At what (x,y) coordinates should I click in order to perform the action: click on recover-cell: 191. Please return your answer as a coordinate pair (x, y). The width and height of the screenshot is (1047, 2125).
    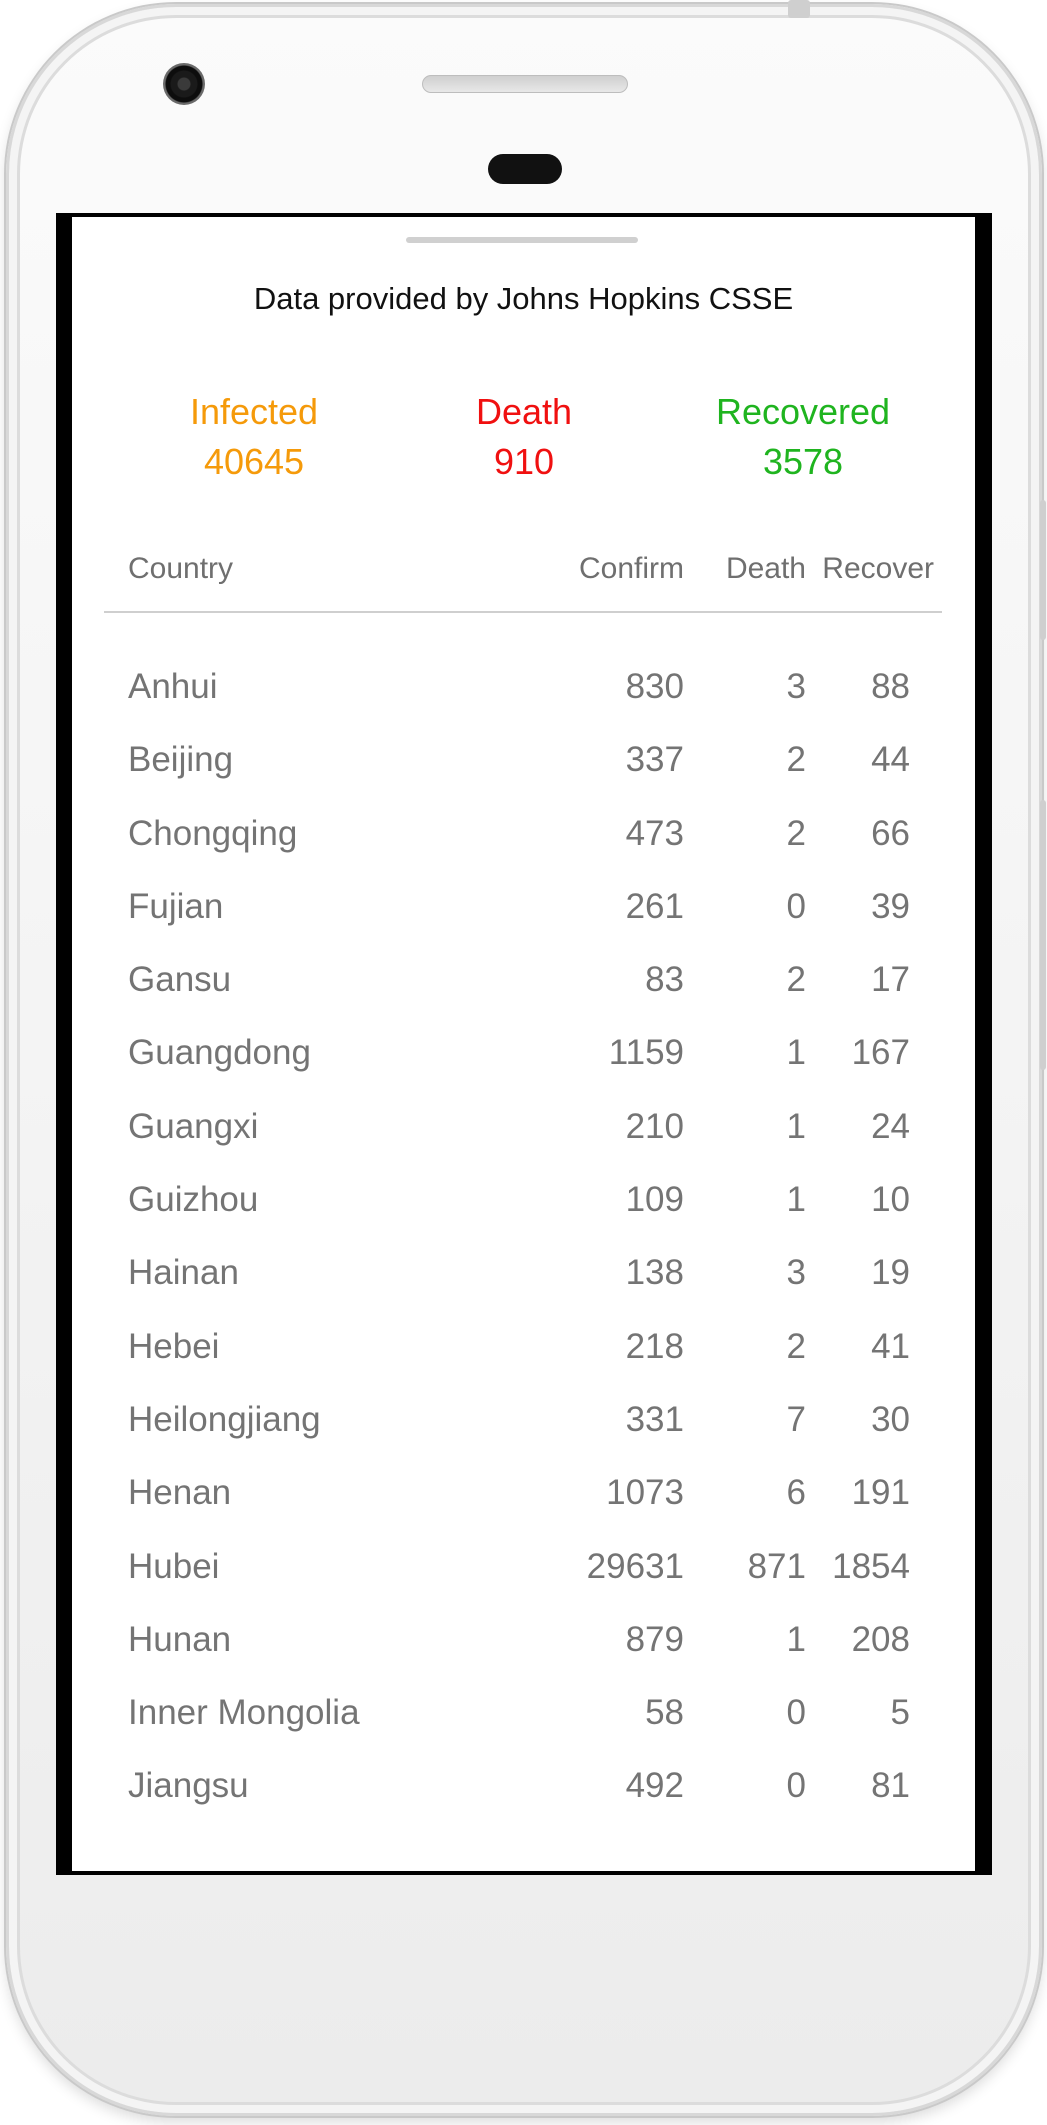
    Looking at the image, I should click on (880, 1493).